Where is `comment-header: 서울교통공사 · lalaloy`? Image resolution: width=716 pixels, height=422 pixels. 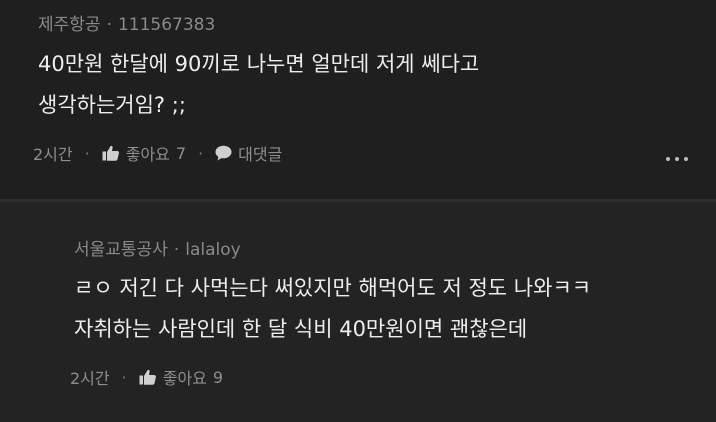 comment-header: 서울교통공사 · lalaloy is located at coordinates (157, 247).